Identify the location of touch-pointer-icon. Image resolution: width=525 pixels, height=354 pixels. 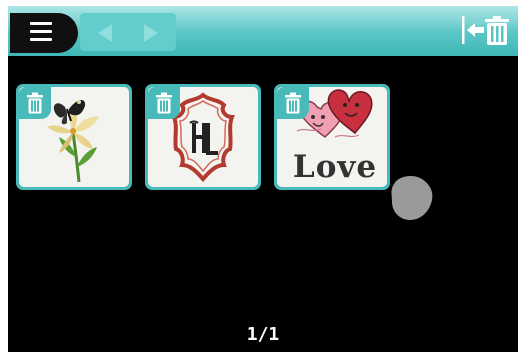
(412, 198).